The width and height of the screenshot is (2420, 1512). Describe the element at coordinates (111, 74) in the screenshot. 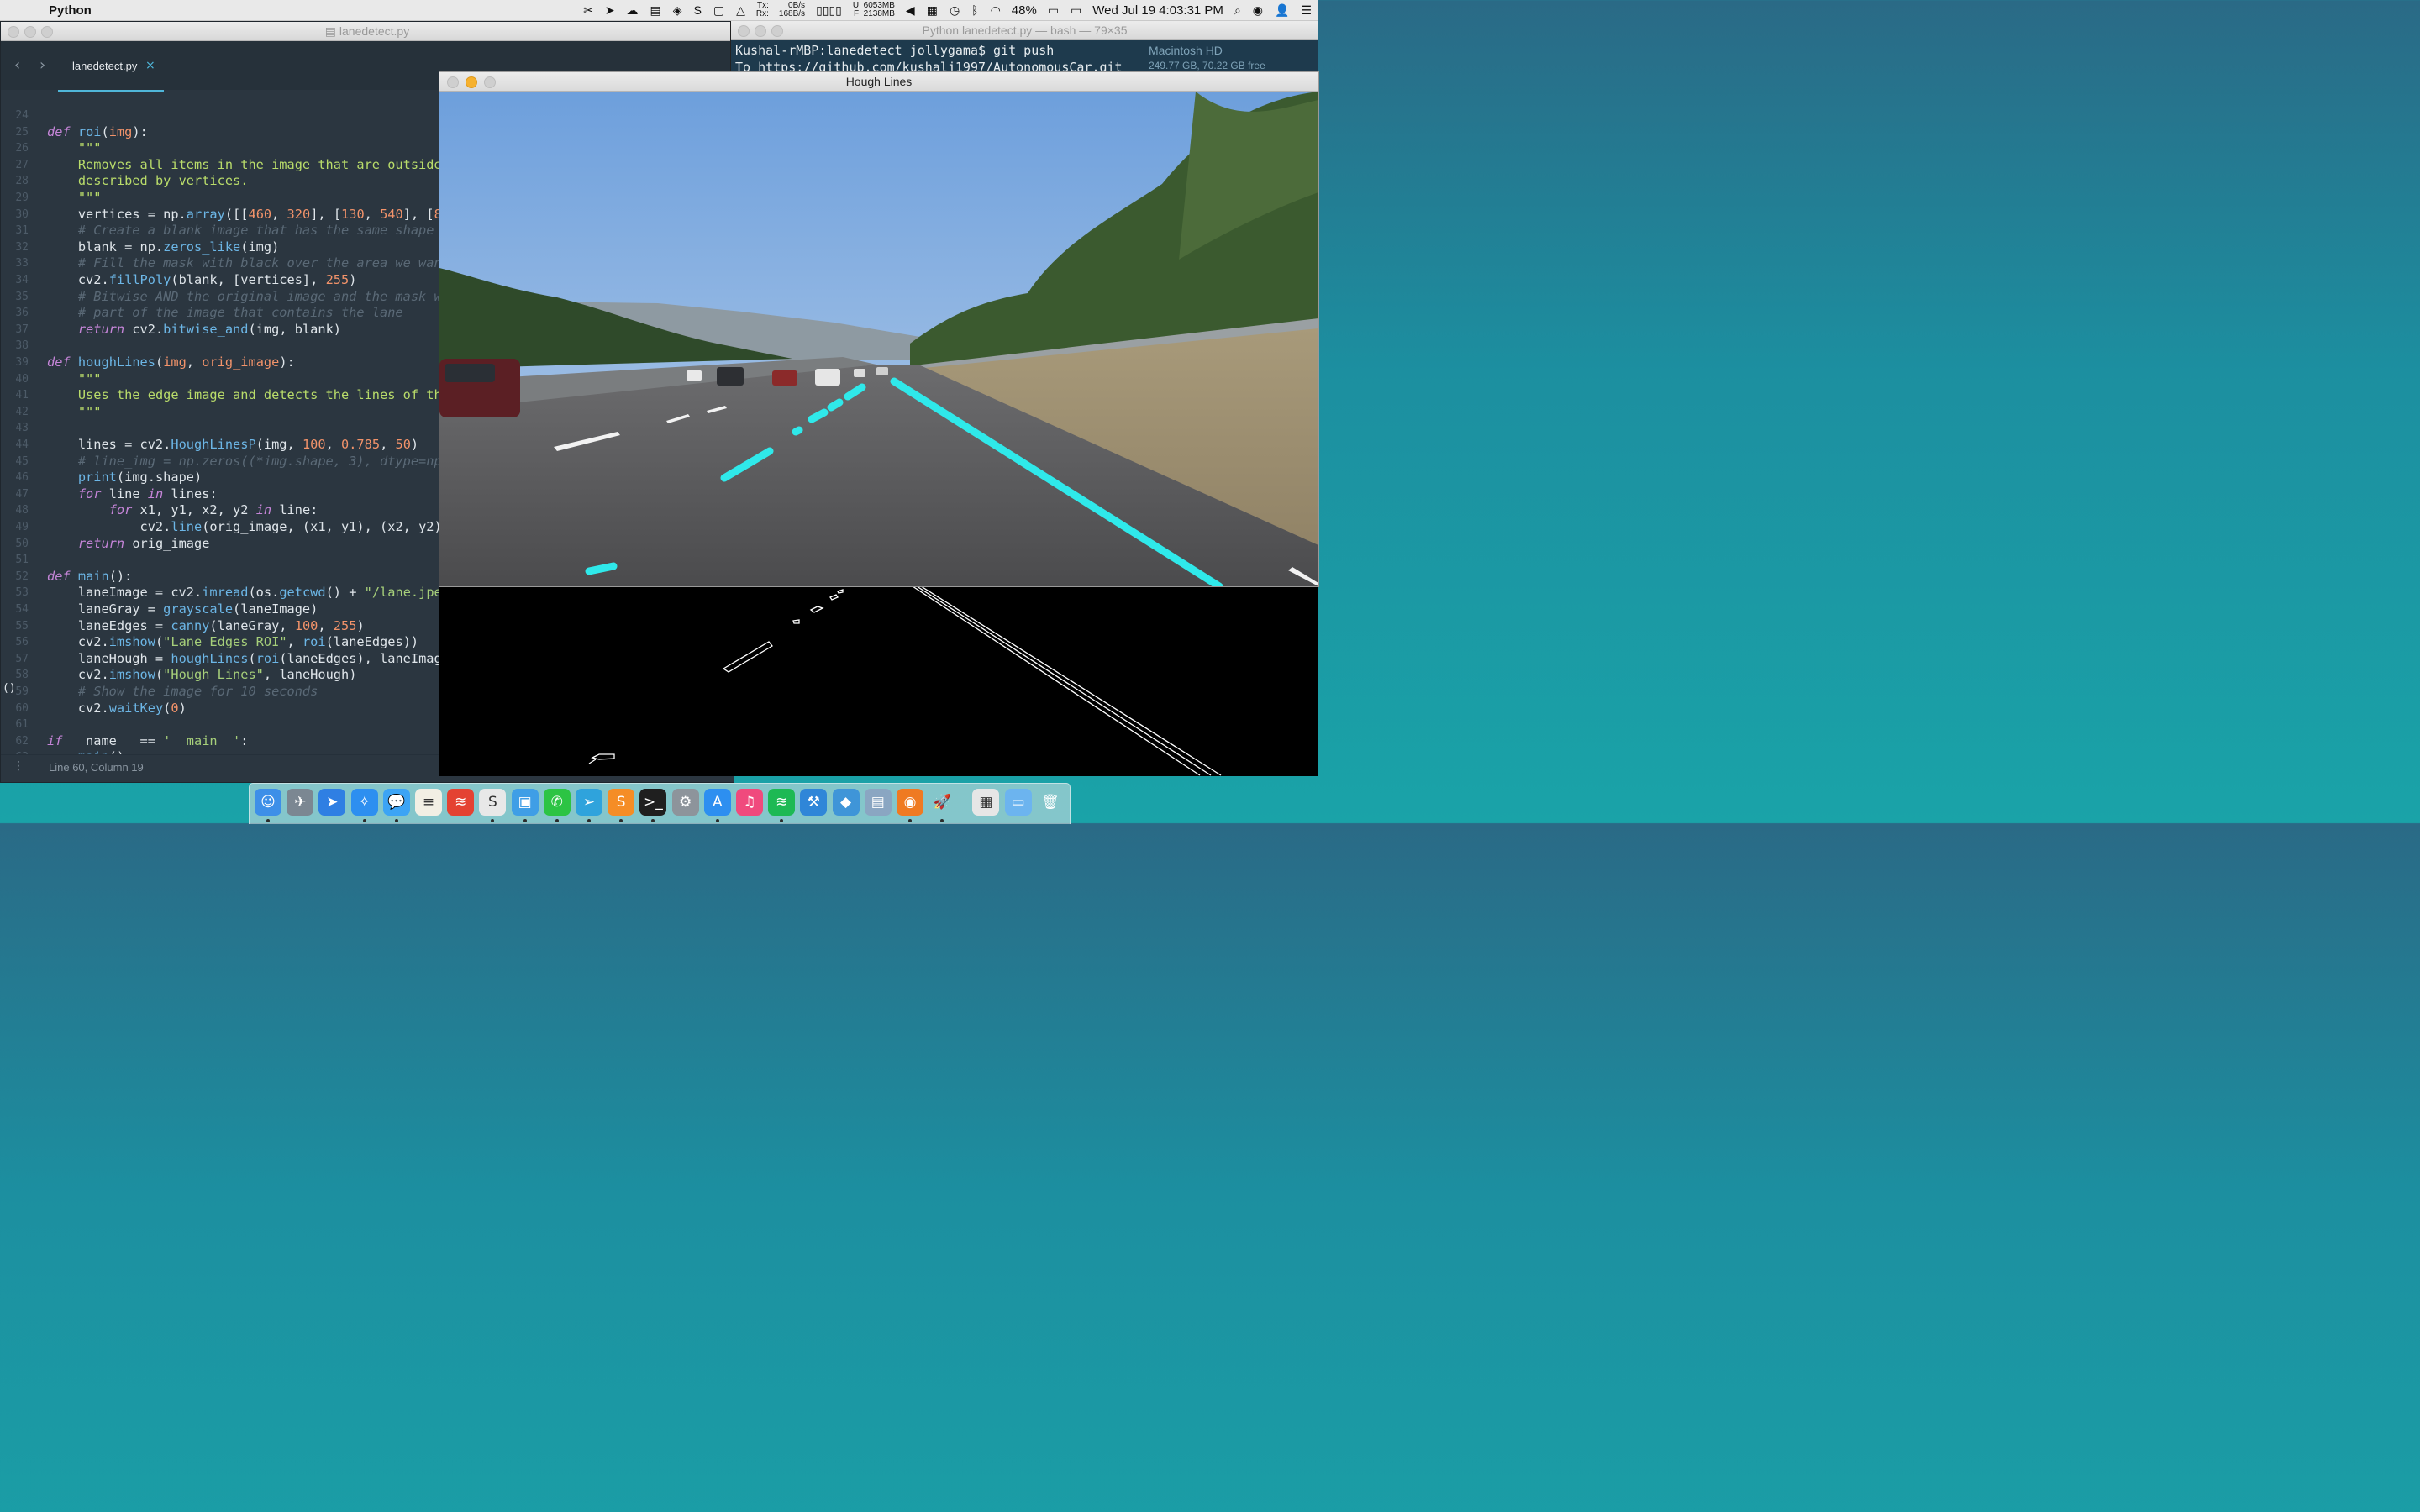

I see `tab-lanedetect: lanedetect.py ×` at that location.